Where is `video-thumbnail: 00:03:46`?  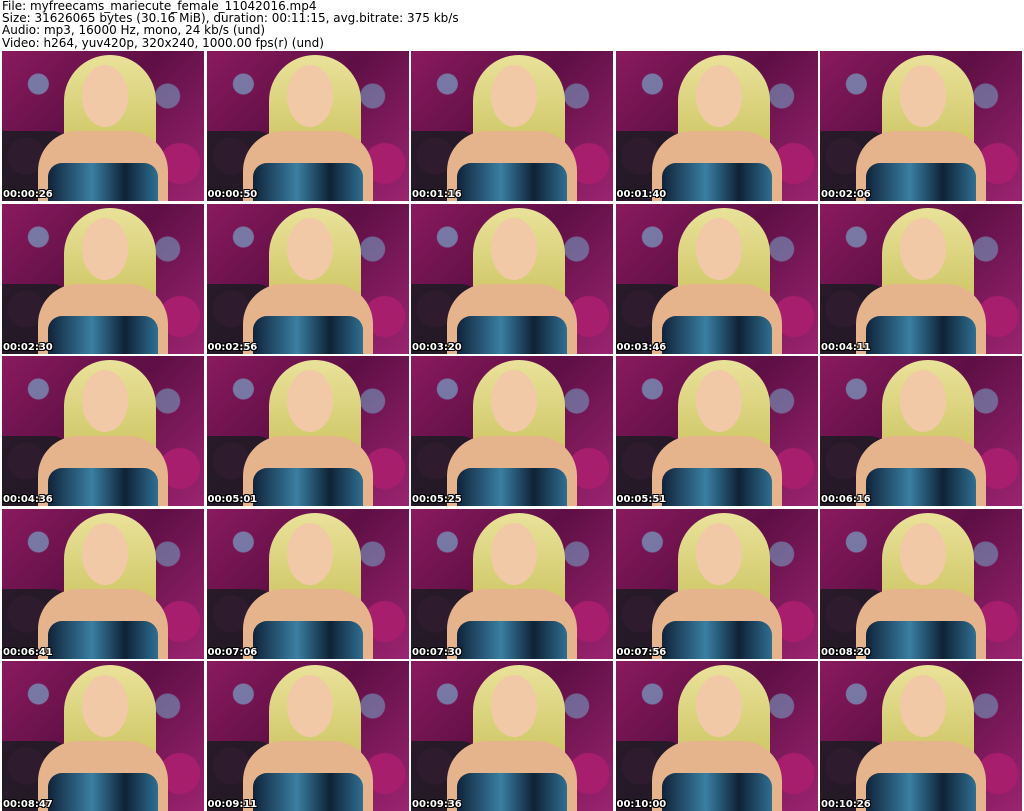
video-thumbnail: 00:03:46 is located at coordinates (716, 278).